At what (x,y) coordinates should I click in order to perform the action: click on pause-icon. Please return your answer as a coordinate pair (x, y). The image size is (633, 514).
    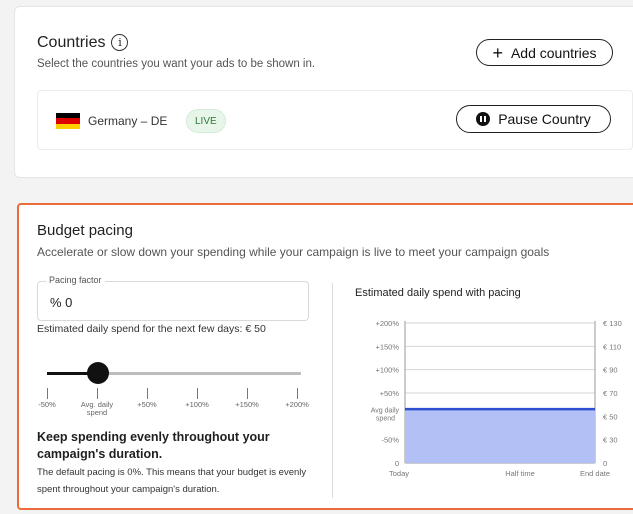
    Looking at the image, I should click on (483, 119).